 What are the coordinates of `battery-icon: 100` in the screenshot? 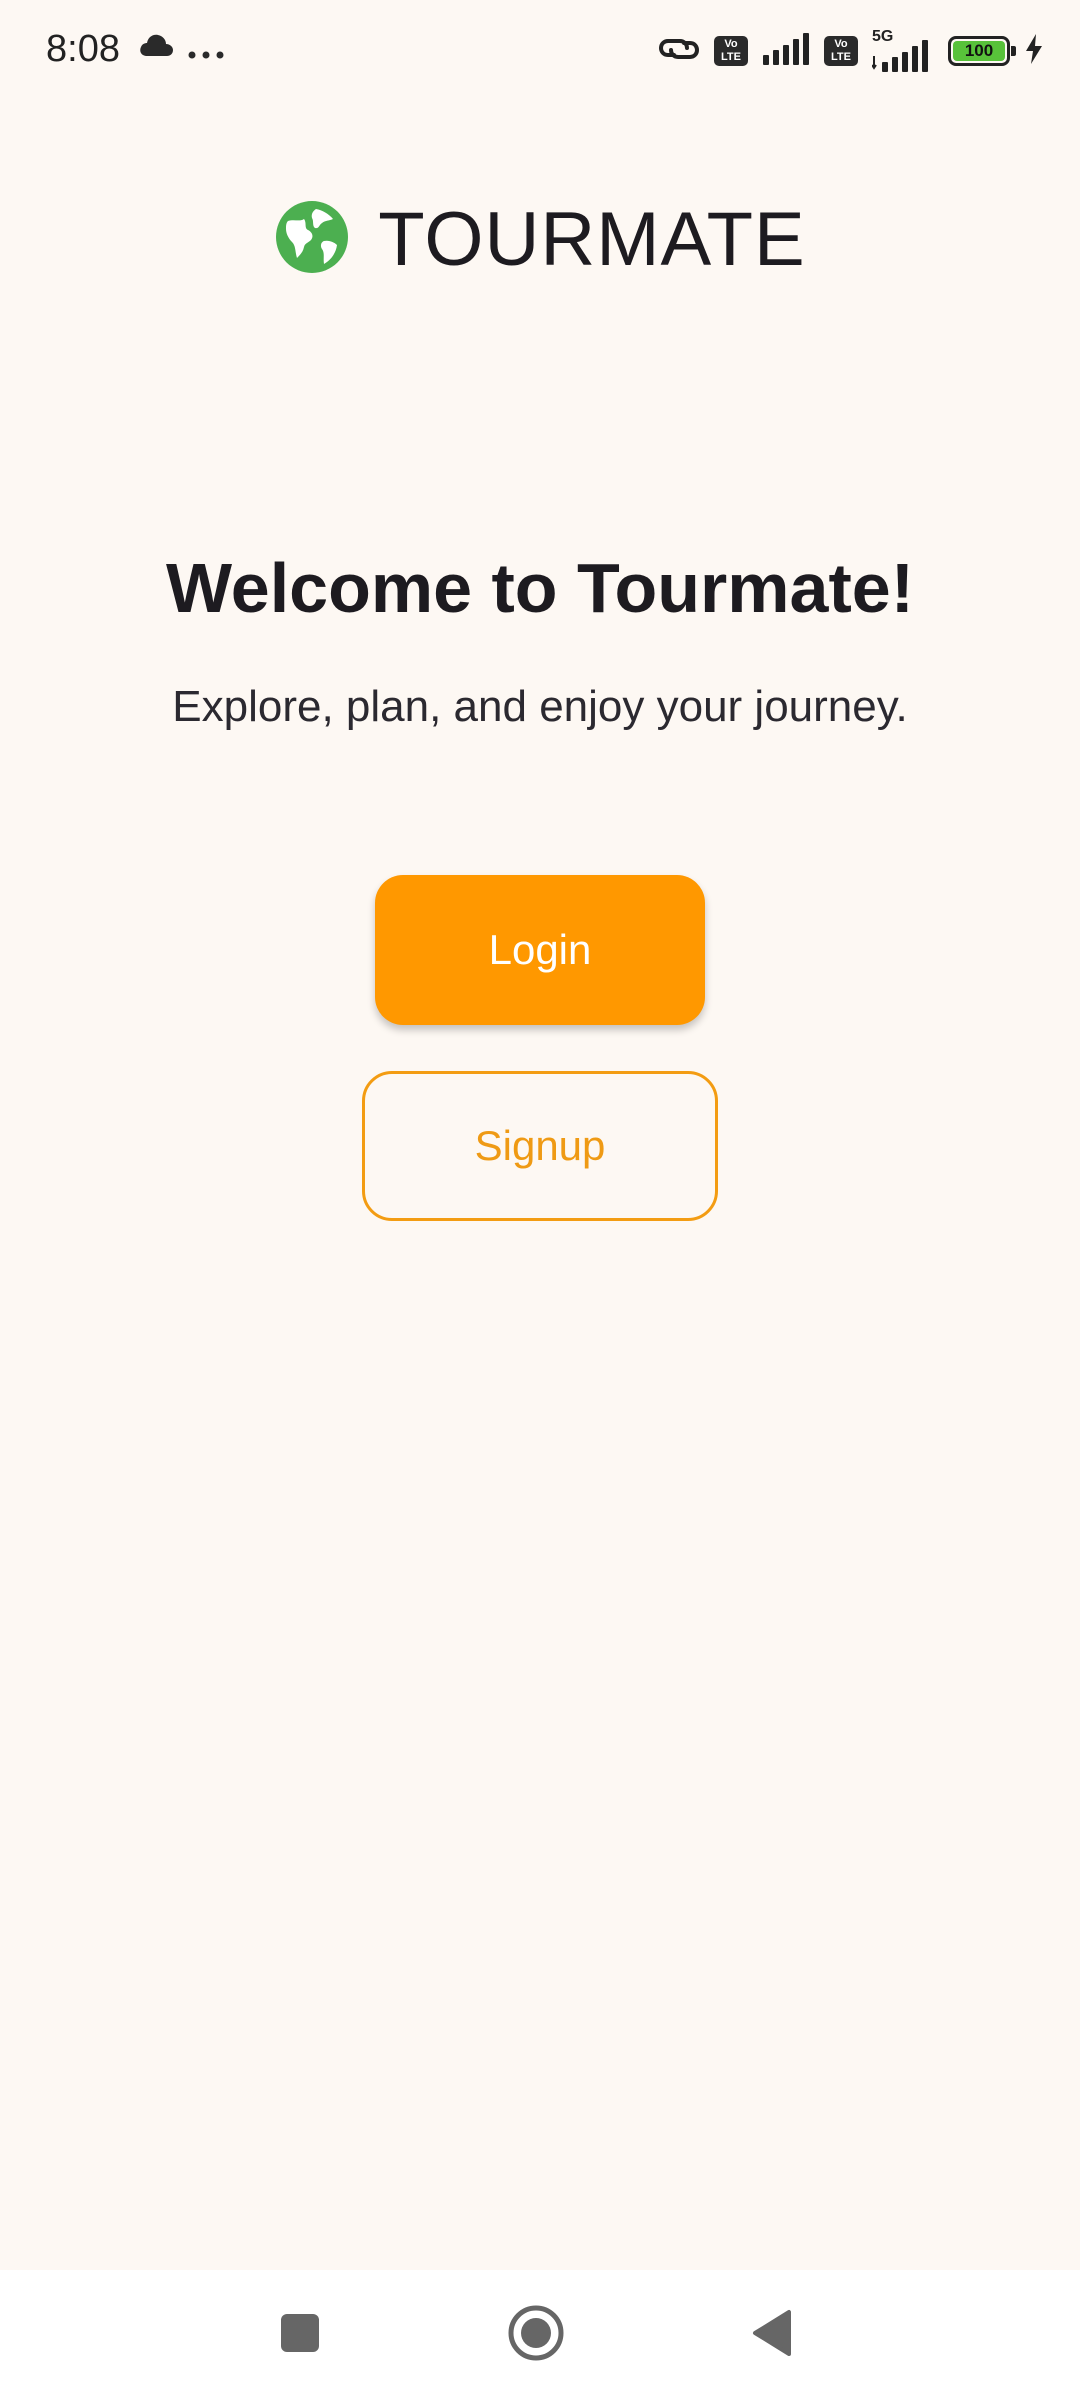 It's located at (982, 51).